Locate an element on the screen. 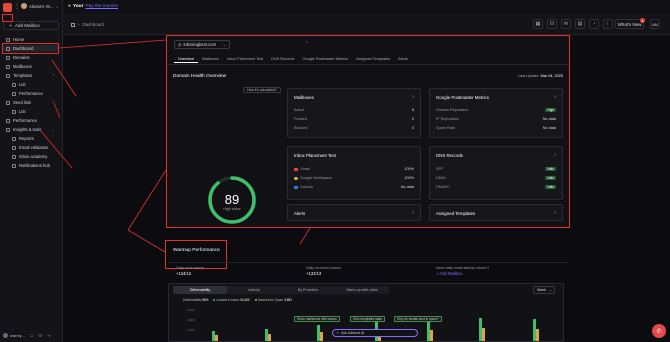 This screenshot has height=342, width=670. tab-overview: Overview is located at coordinates (186, 59).